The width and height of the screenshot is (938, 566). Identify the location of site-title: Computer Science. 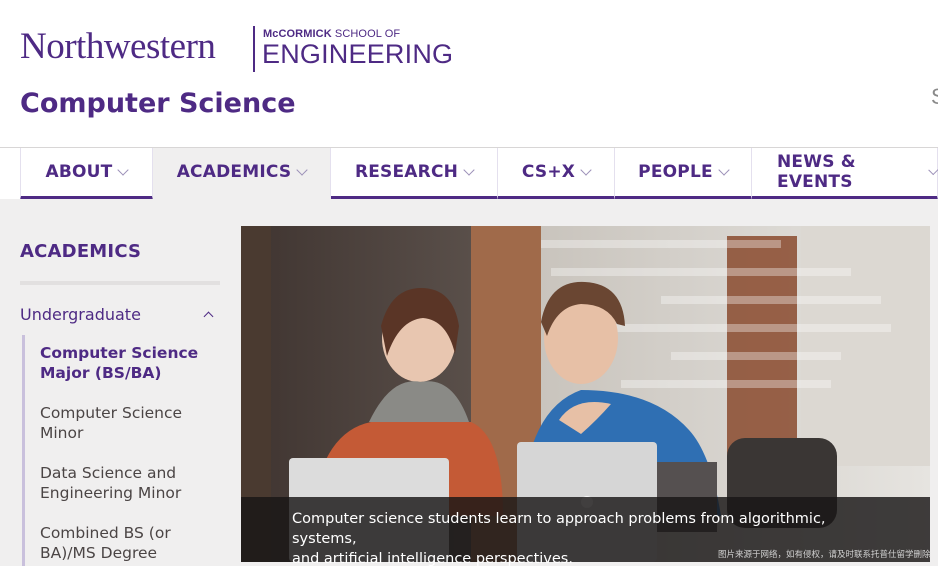
(158, 103).